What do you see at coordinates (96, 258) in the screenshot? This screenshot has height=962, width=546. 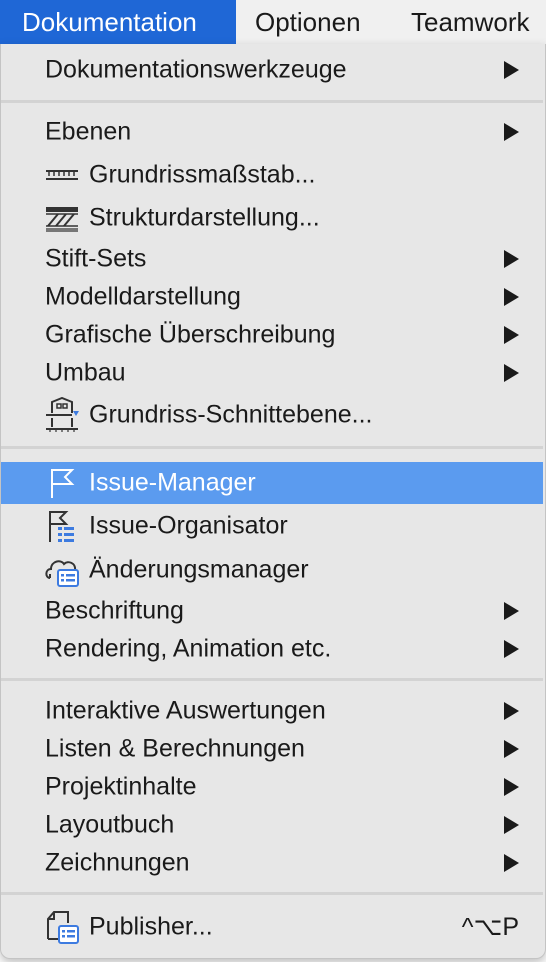 I see `menu-item-label: Stift-Sets` at bounding box center [96, 258].